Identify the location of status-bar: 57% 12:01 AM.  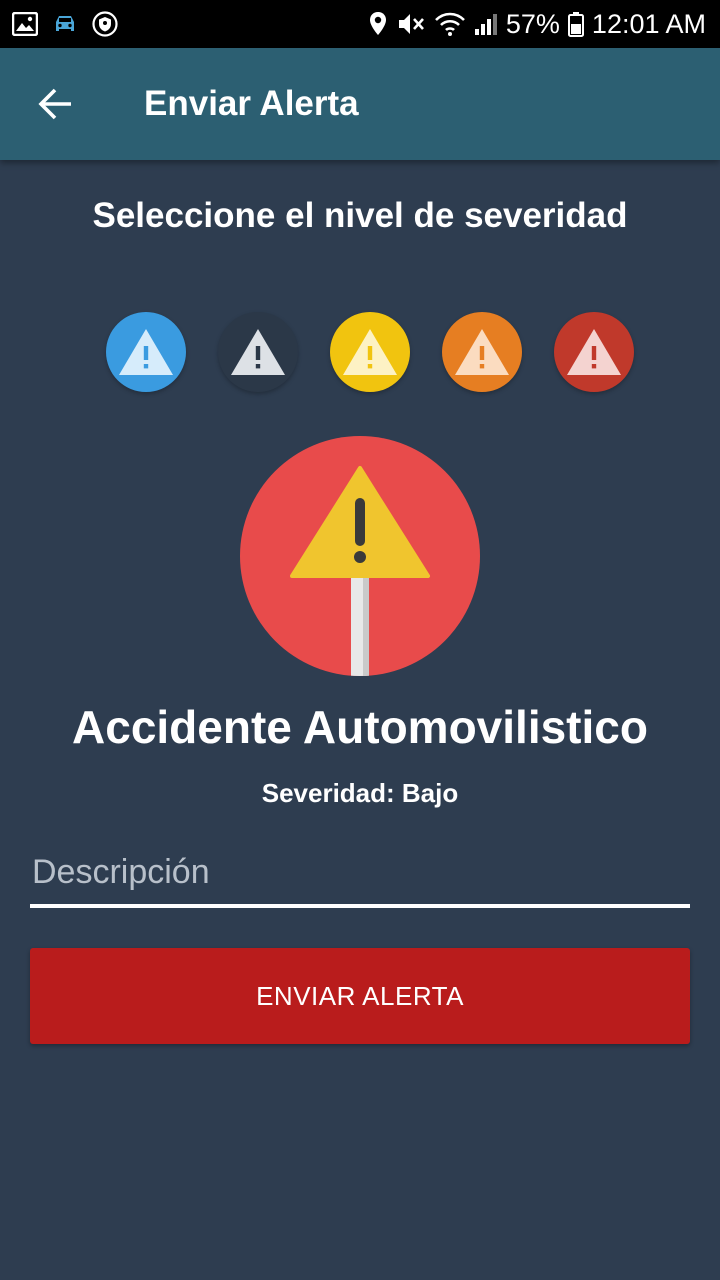
(360, 24).